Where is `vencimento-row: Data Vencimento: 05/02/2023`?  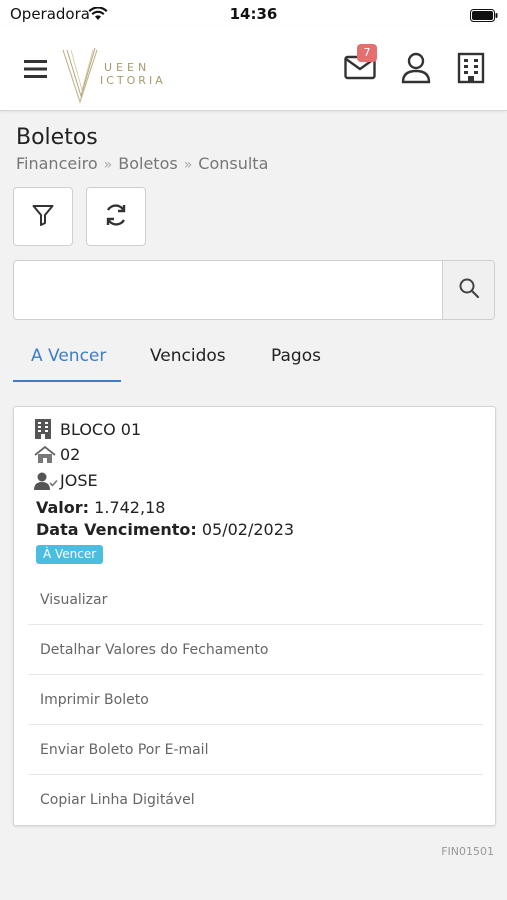
vencimento-row: Data Vencimento: 05/02/2023 is located at coordinates (165, 529).